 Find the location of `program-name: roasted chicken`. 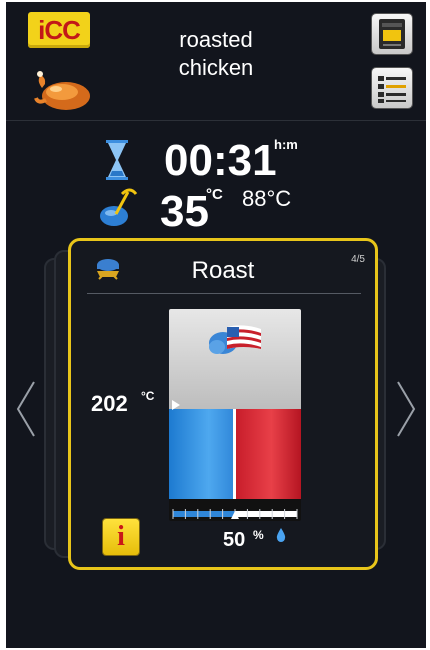

program-name: roasted chicken is located at coordinates (216, 53).